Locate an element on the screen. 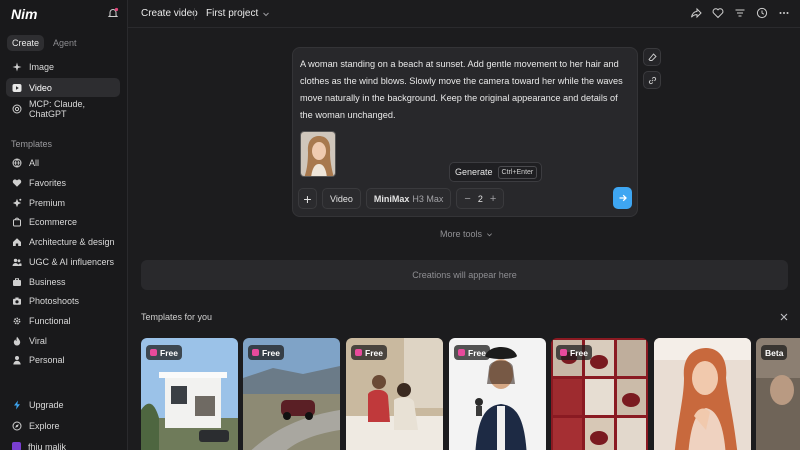 Image resolution: width=800 pixels, height=450 pixels. shortcut-badge: Ctrl+Enter is located at coordinates (517, 172).